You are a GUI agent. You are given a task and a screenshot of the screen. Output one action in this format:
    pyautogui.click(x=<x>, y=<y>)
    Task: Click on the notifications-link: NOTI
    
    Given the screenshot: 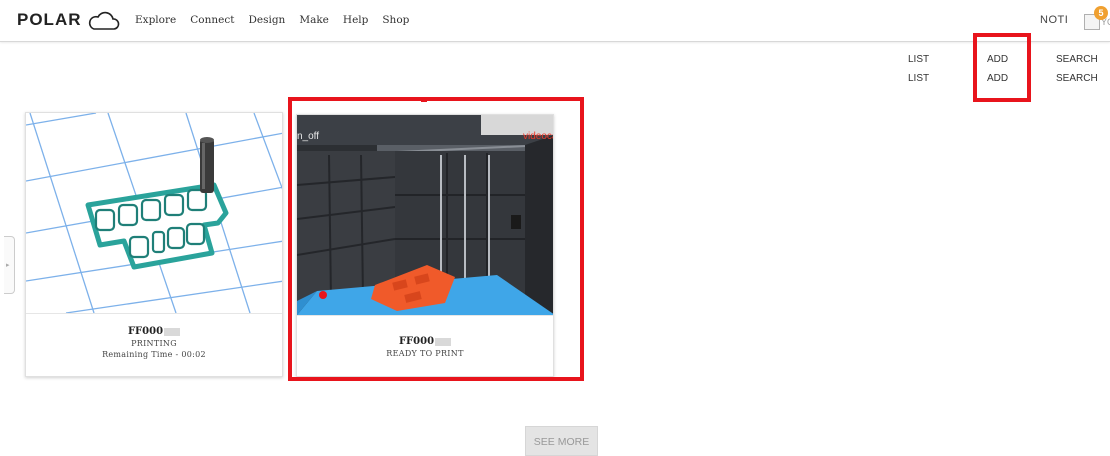 What is the action you would take?
    pyautogui.click(x=1054, y=20)
    